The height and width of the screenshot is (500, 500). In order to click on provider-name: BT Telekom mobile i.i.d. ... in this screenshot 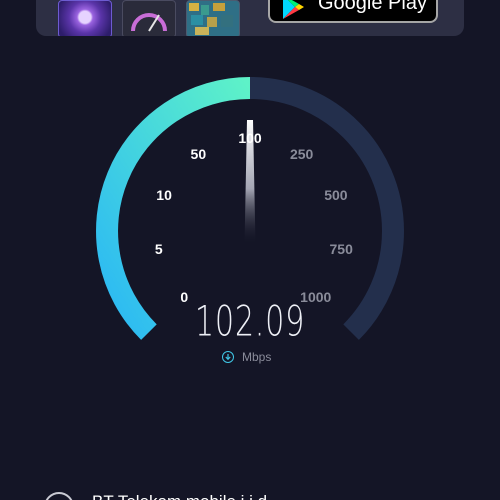, I will do `click(191, 496)`.